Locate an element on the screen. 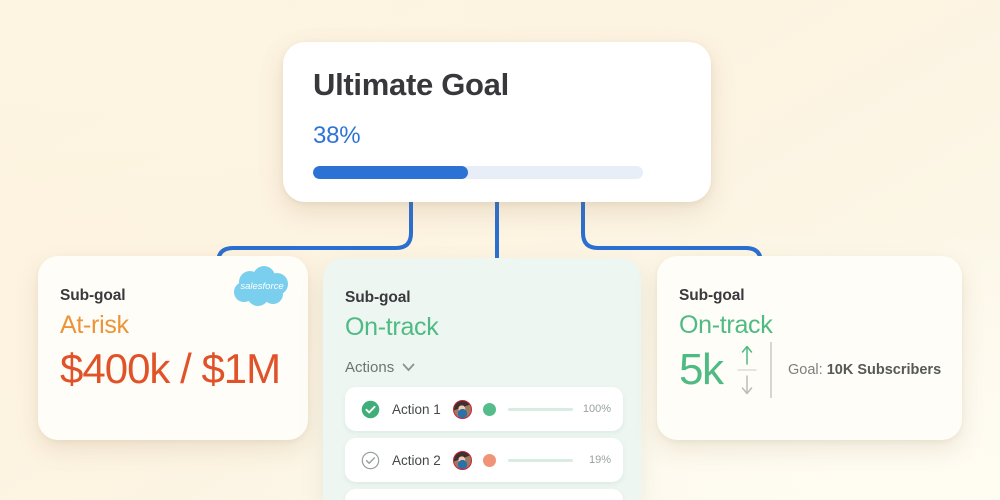 The width and height of the screenshot is (1000, 500). quantity-stepper is located at coordinates (747, 370).